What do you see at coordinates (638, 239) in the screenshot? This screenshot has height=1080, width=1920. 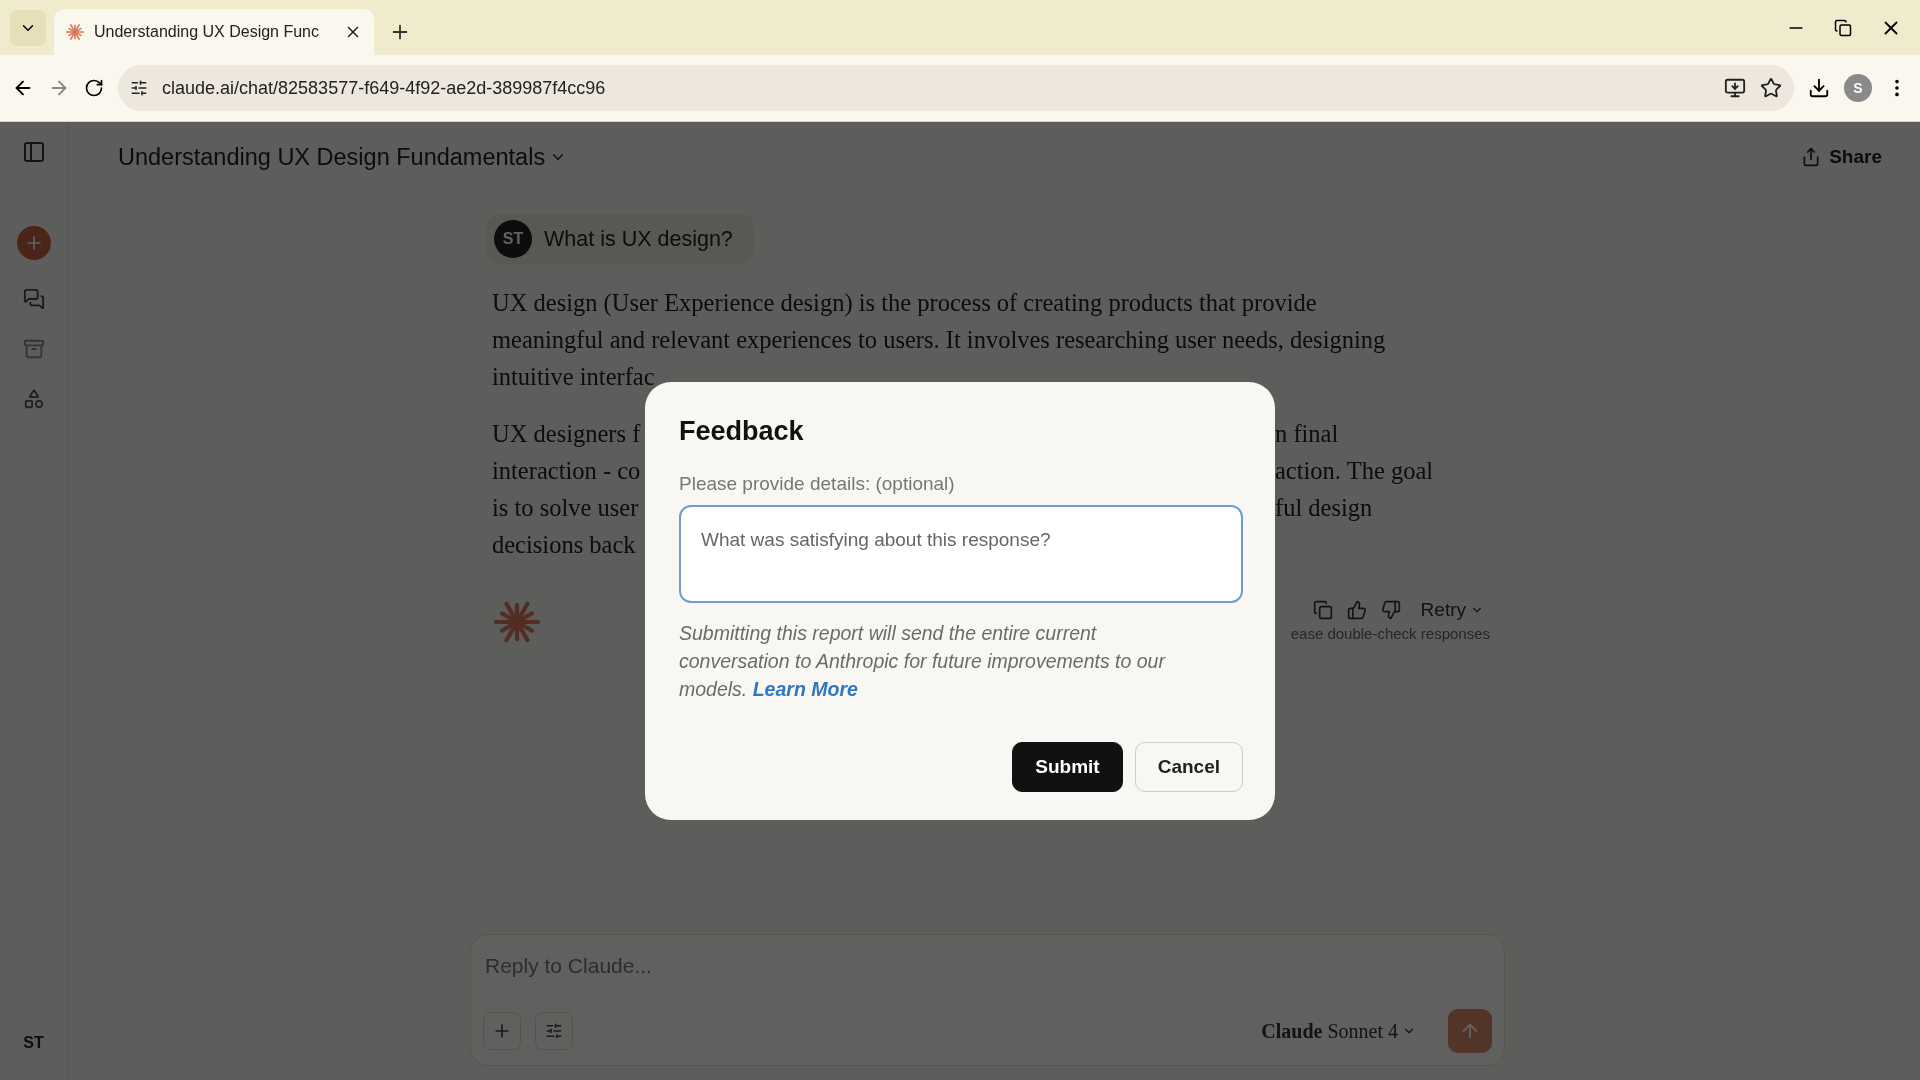 I see `user-message: What is UX design?` at bounding box center [638, 239].